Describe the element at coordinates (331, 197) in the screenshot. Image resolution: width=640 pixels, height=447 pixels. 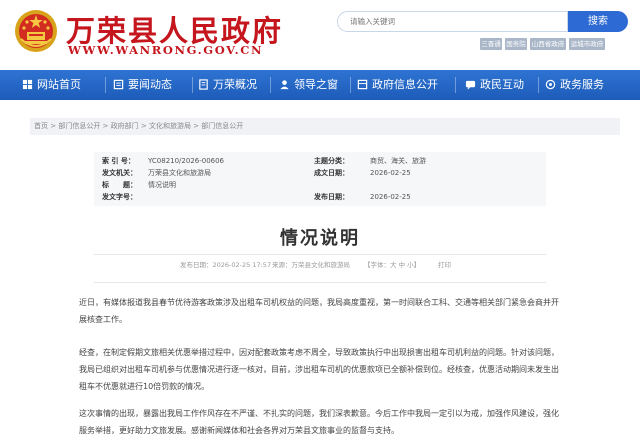
I see `meta-label: 发布日期：` at that location.